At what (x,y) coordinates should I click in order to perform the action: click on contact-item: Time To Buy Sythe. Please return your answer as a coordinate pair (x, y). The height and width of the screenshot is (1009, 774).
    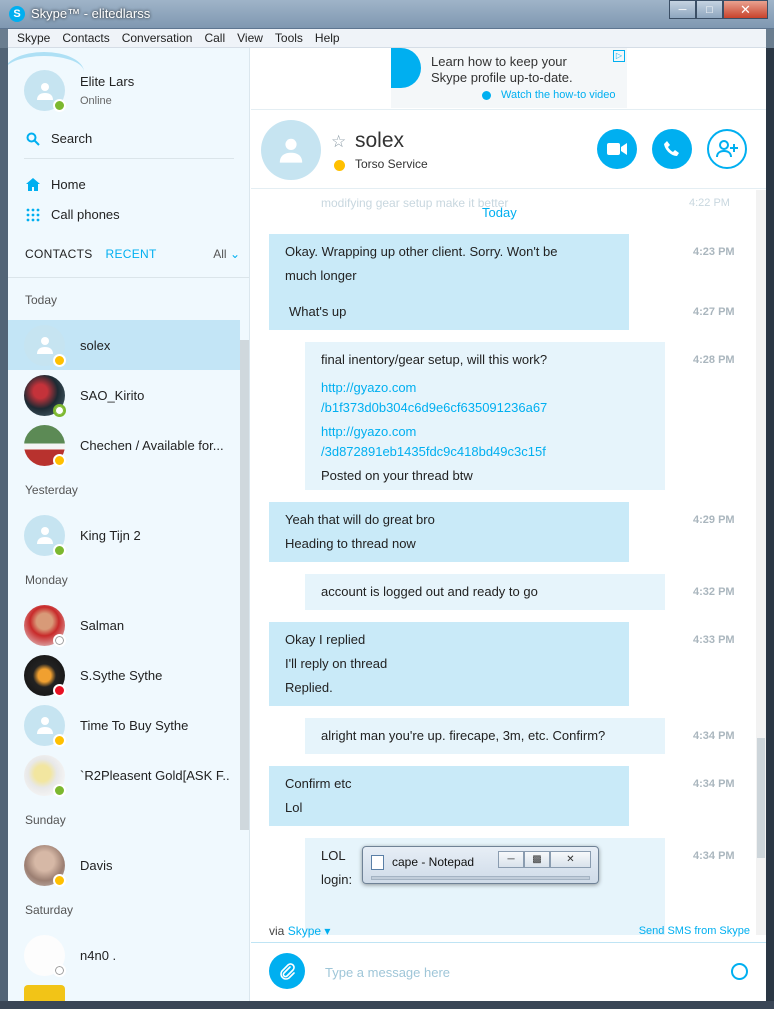
    Looking at the image, I should click on (124, 725).